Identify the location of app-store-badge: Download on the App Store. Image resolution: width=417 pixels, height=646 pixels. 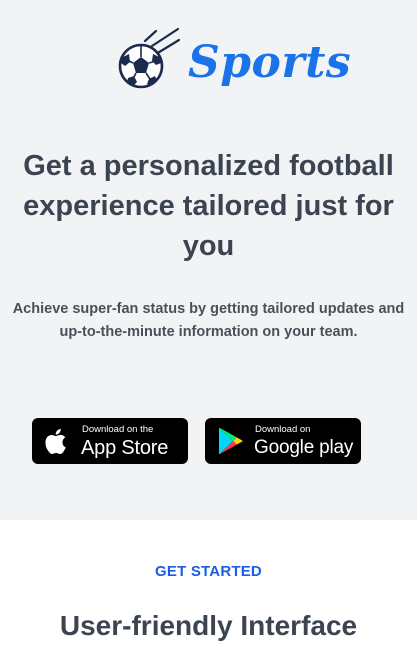
(110, 441).